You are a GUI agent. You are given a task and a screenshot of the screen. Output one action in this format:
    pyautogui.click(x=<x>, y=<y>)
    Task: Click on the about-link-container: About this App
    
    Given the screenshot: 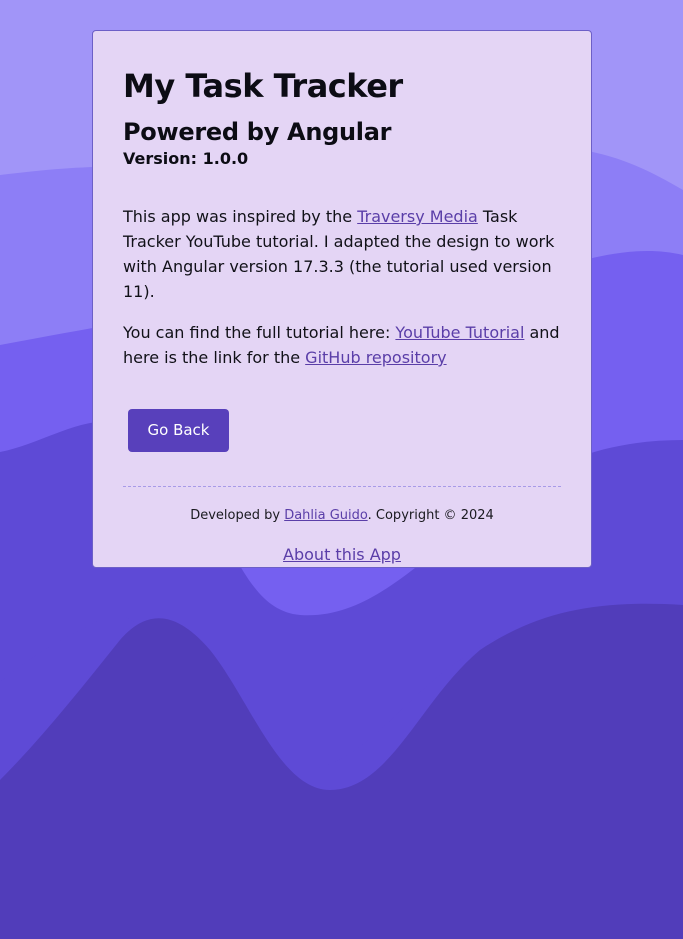 What is the action you would take?
    pyautogui.click(x=342, y=555)
    